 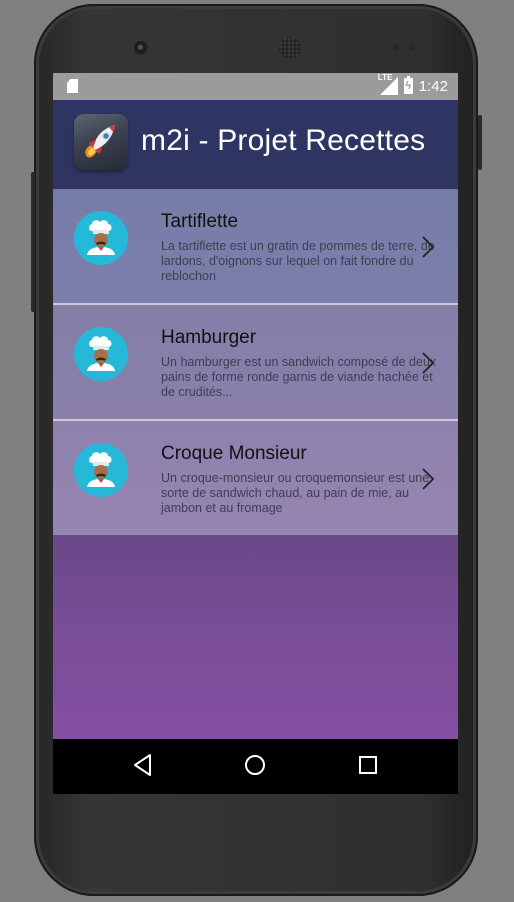 What do you see at coordinates (411, 47) in the screenshot?
I see `light-sensor` at bounding box center [411, 47].